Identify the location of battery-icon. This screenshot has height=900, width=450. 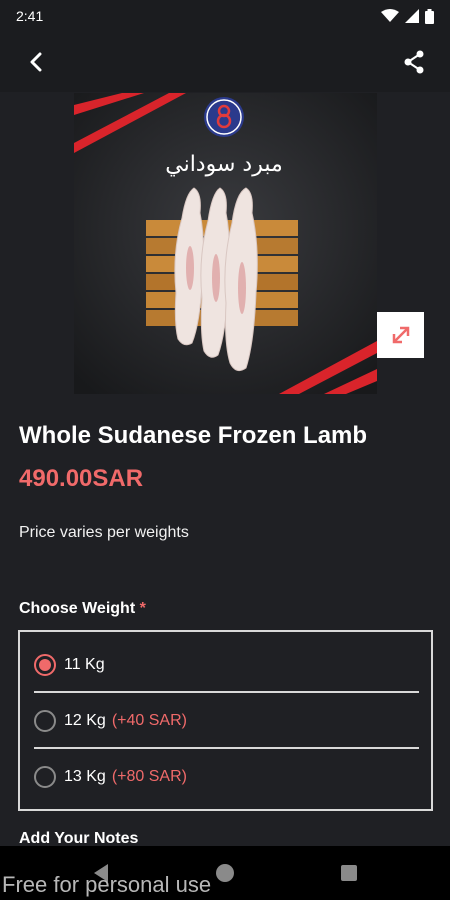
(429, 16).